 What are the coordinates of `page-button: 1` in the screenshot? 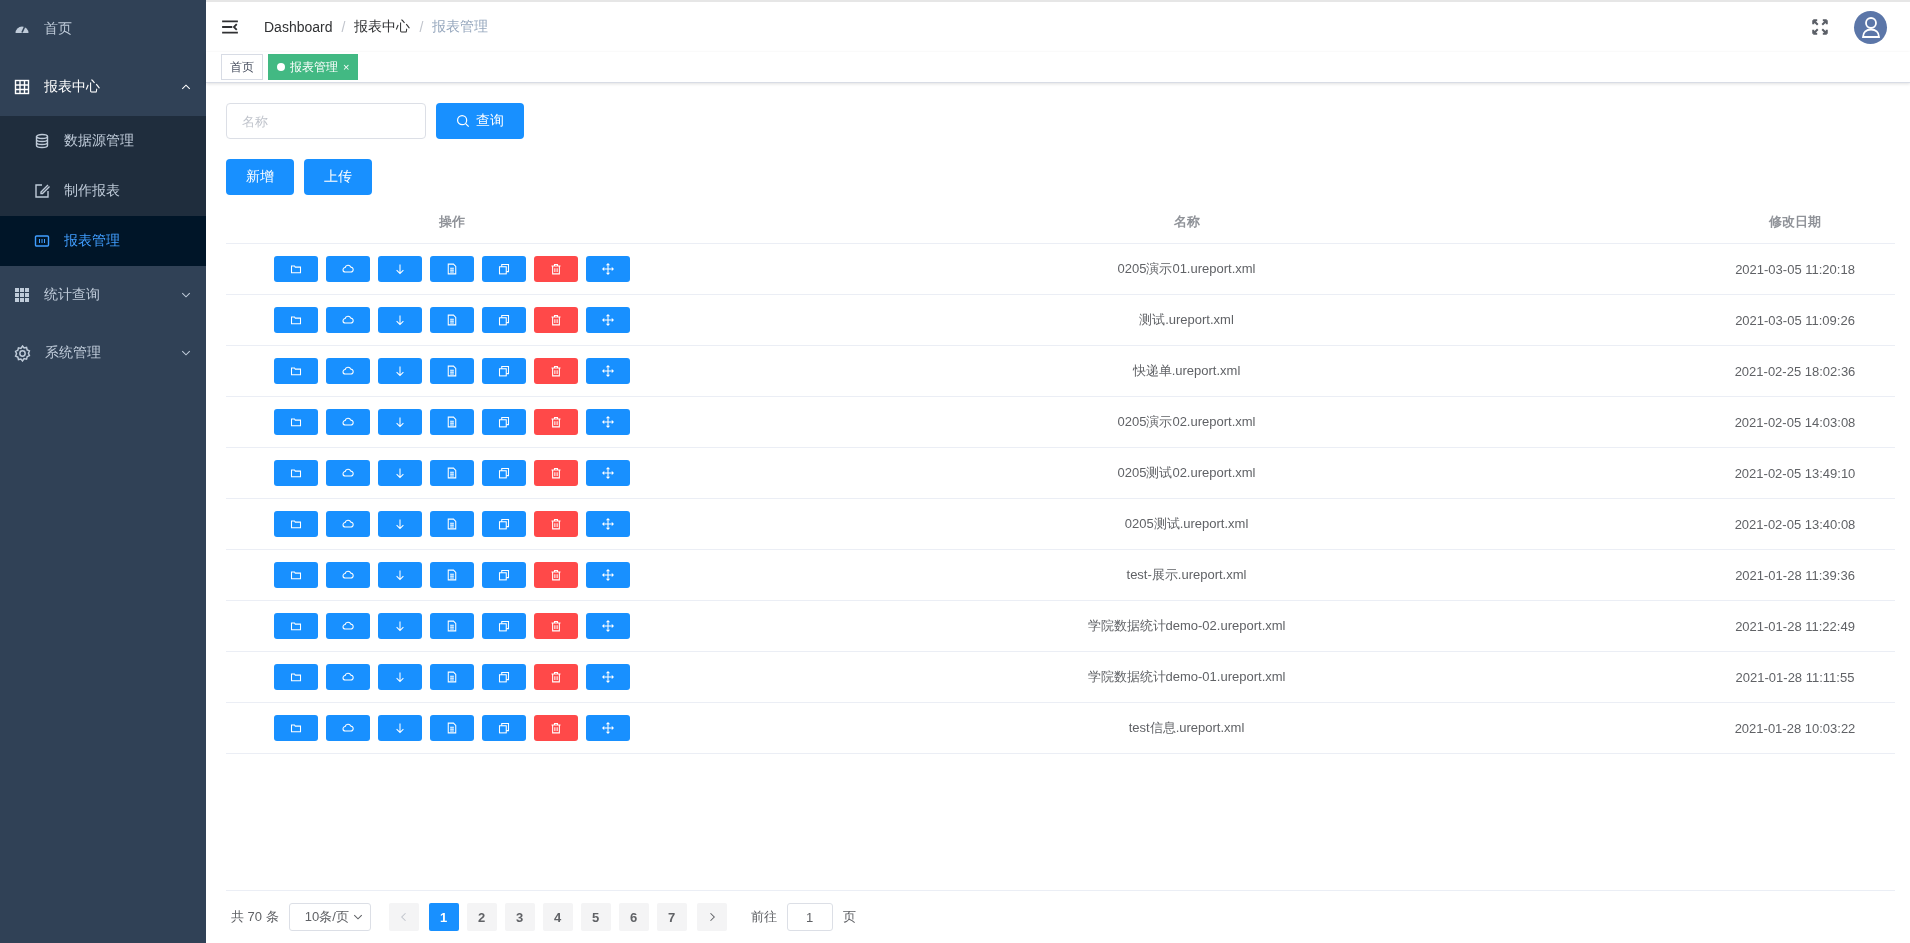 It's located at (443, 917).